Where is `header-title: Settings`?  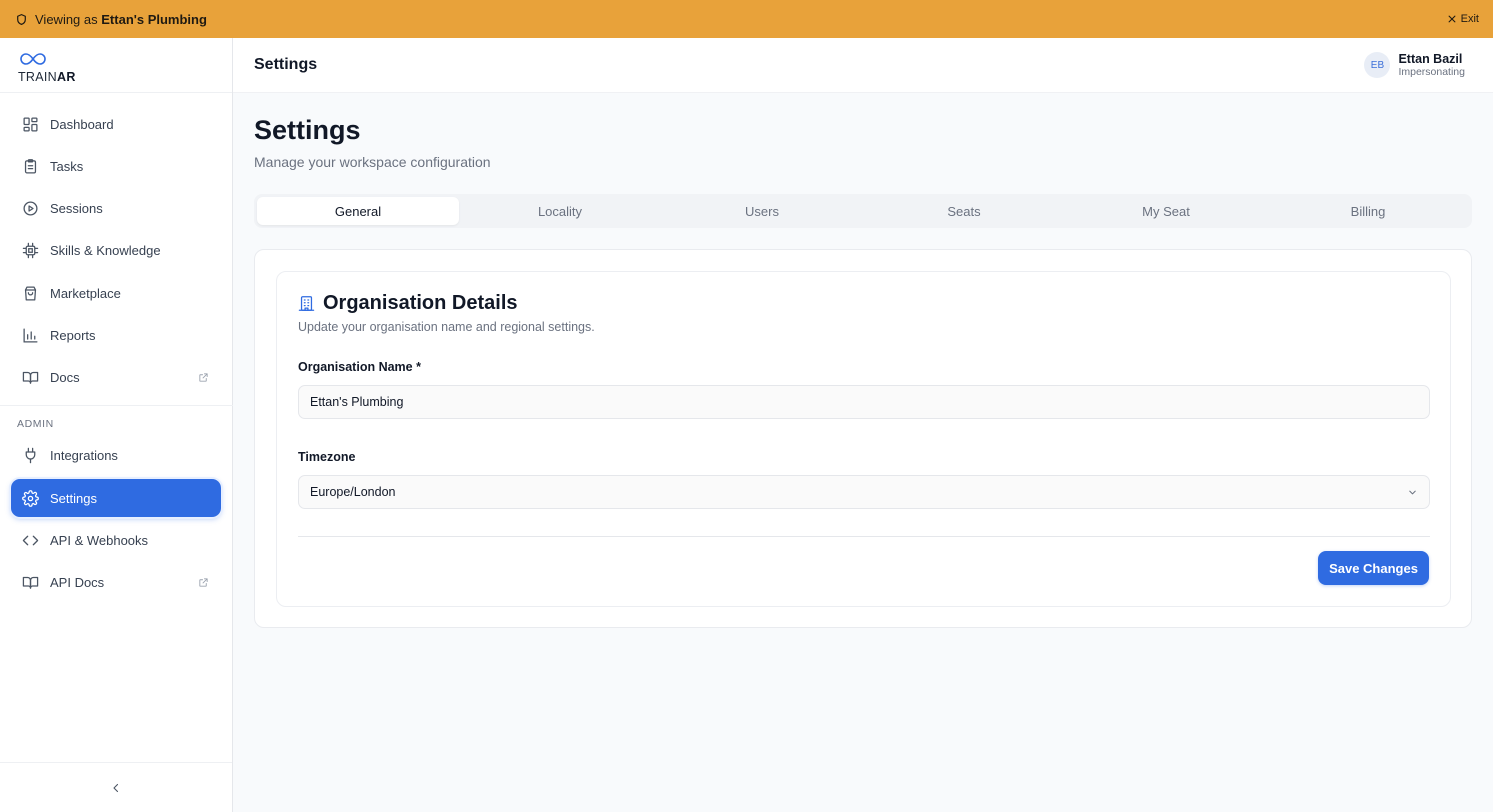 header-title: Settings is located at coordinates (286, 64).